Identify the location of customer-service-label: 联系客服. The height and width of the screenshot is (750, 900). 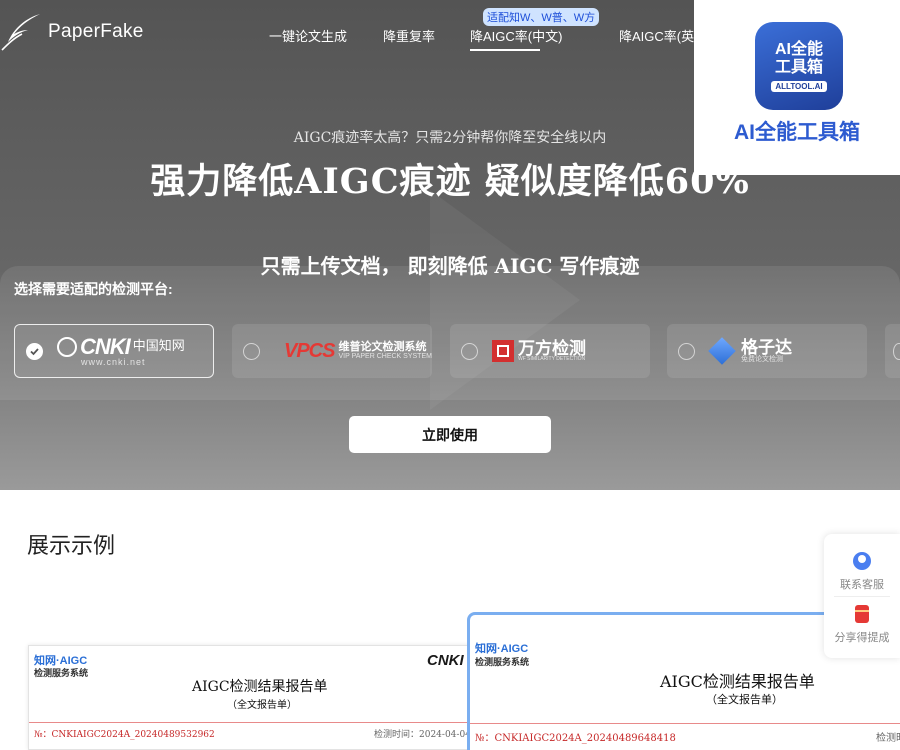
(862, 585).